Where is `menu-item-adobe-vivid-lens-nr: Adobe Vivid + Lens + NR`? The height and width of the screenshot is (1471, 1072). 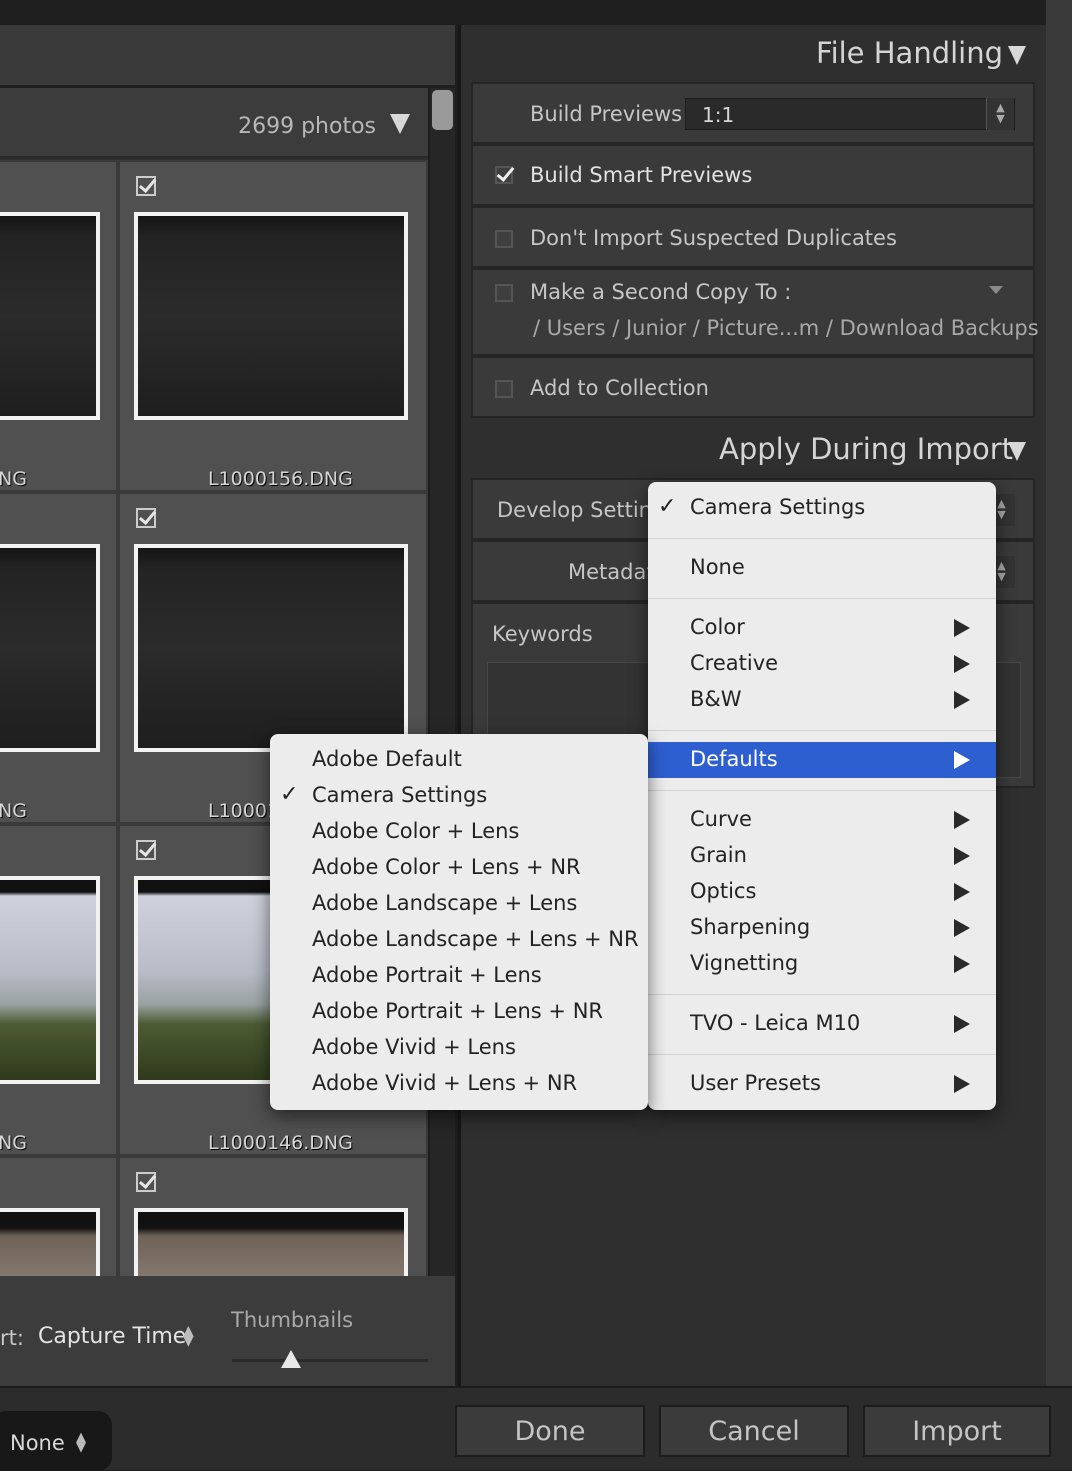 menu-item-adobe-vivid-lens-nr: Adobe Vivid + Lens + NR is located at coordinates (444, 1083).